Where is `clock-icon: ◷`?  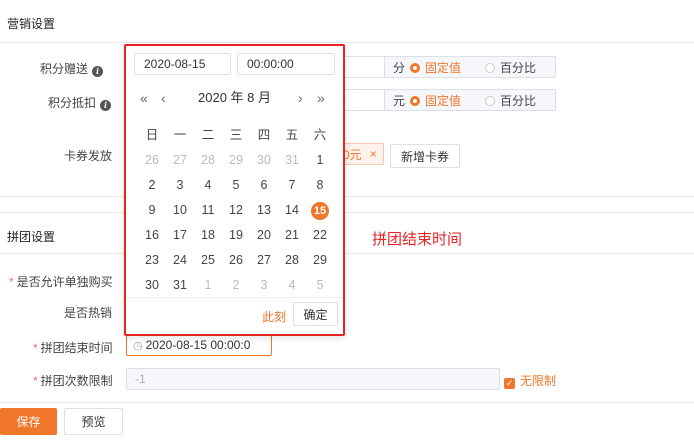
clock-icon: ◷ is located at coordinates (138, 346).